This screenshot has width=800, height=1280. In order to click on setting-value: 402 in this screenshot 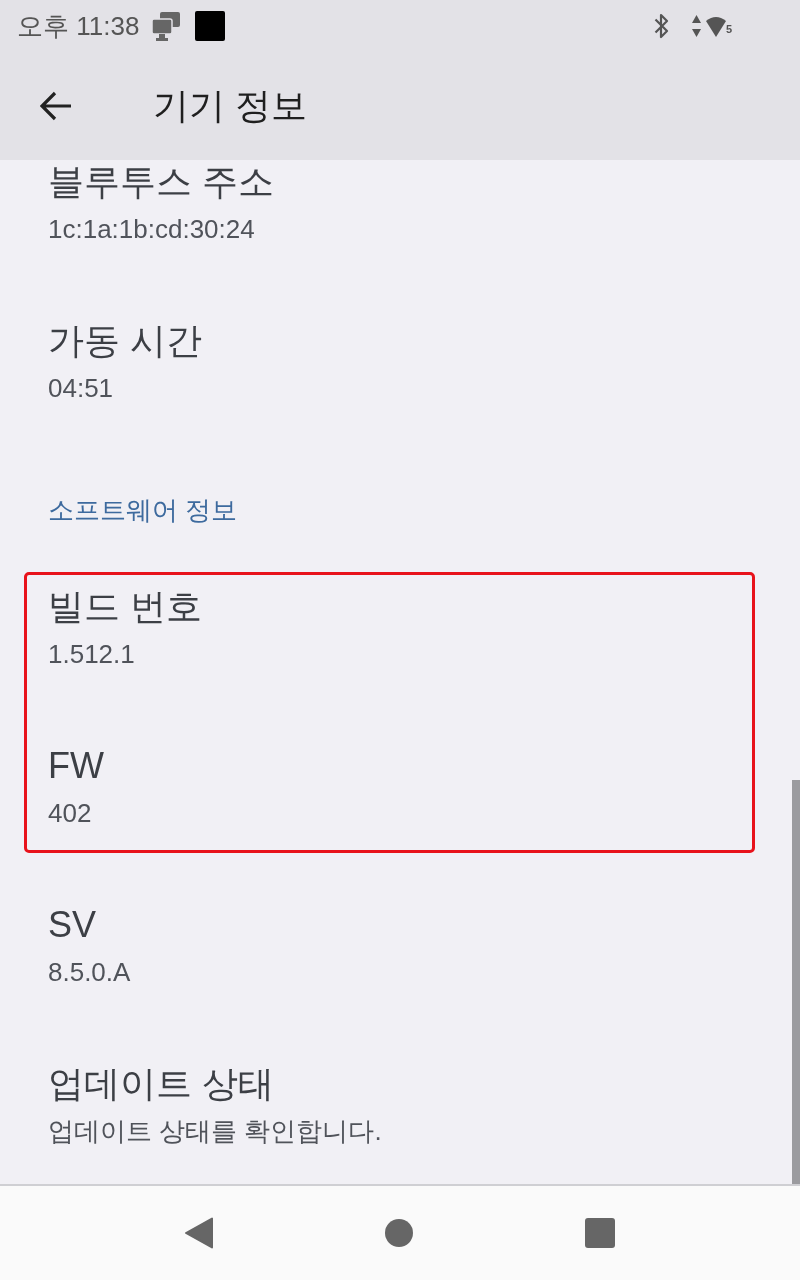, I will do `click(70, 813)`.